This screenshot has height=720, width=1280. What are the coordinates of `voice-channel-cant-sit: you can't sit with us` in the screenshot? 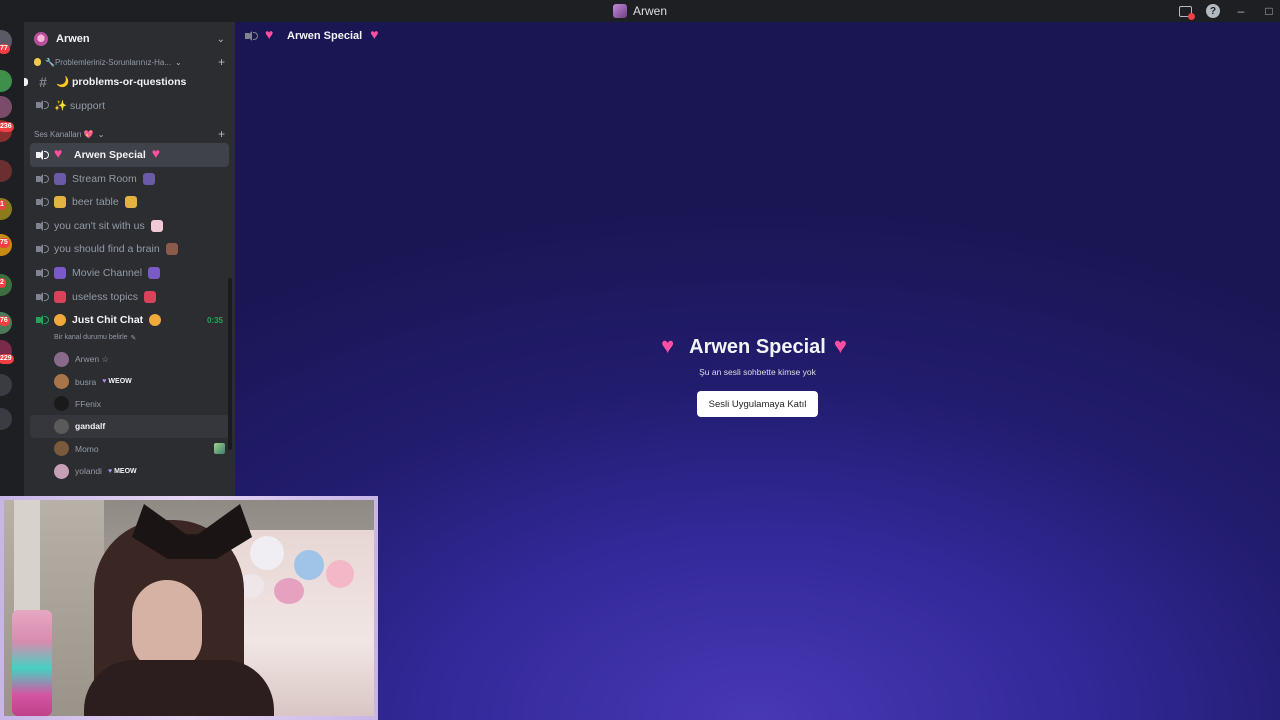 It's located at (129, 226).